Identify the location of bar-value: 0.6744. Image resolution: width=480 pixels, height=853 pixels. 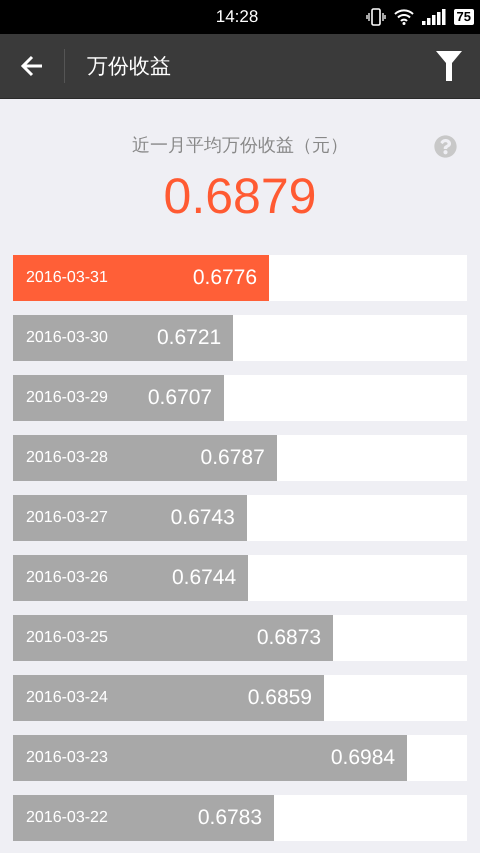
(204, 578).